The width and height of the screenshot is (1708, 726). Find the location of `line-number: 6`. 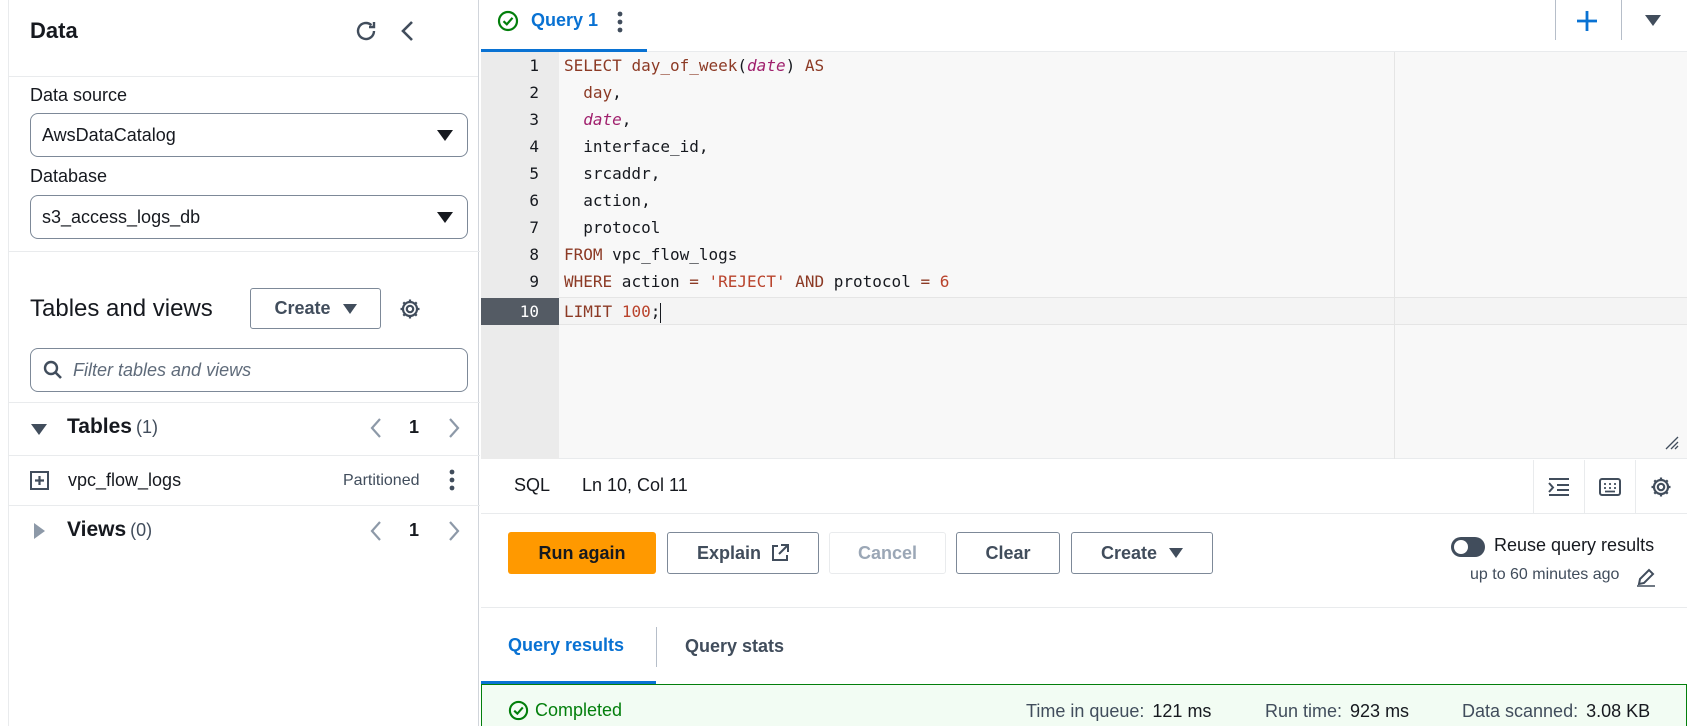

line-number: 6 is located at coordinates (534, 200).